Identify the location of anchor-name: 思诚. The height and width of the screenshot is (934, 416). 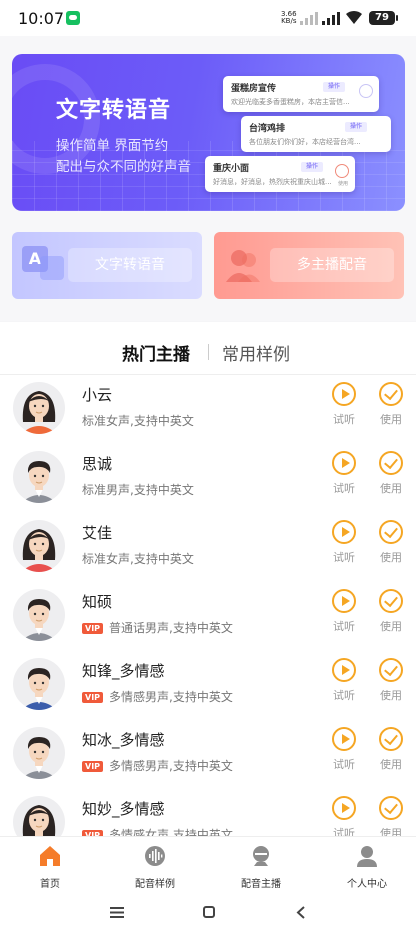
(97, 464).